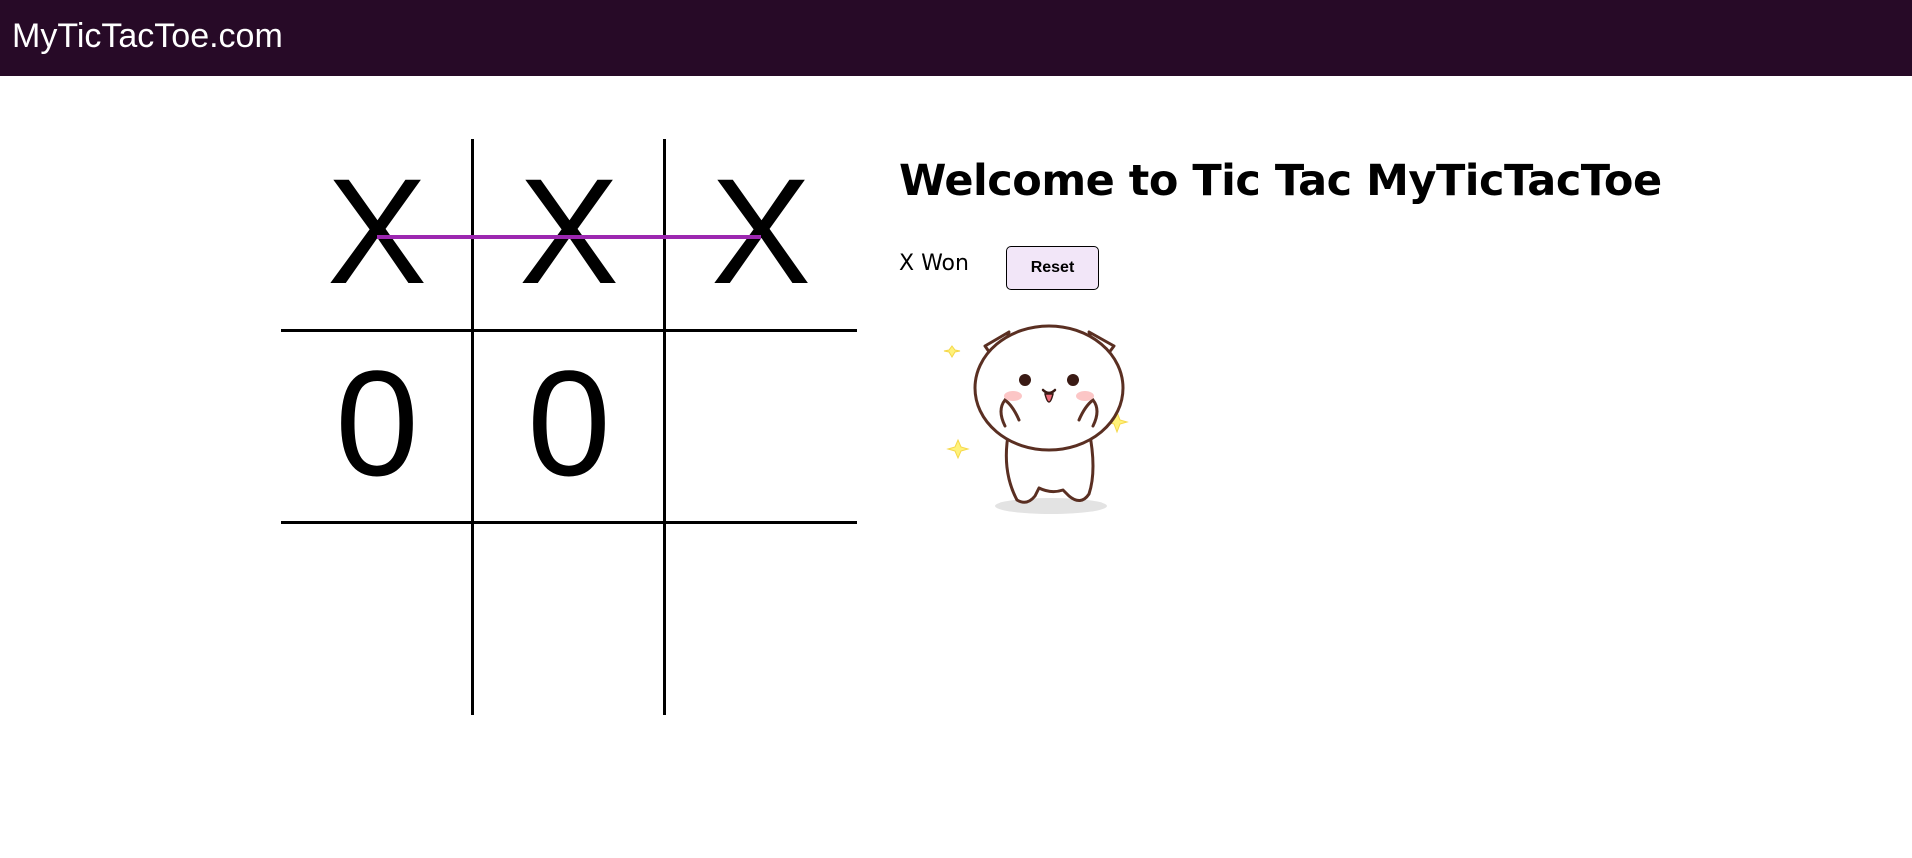  I want to click on winning-line, so click(569, 237).